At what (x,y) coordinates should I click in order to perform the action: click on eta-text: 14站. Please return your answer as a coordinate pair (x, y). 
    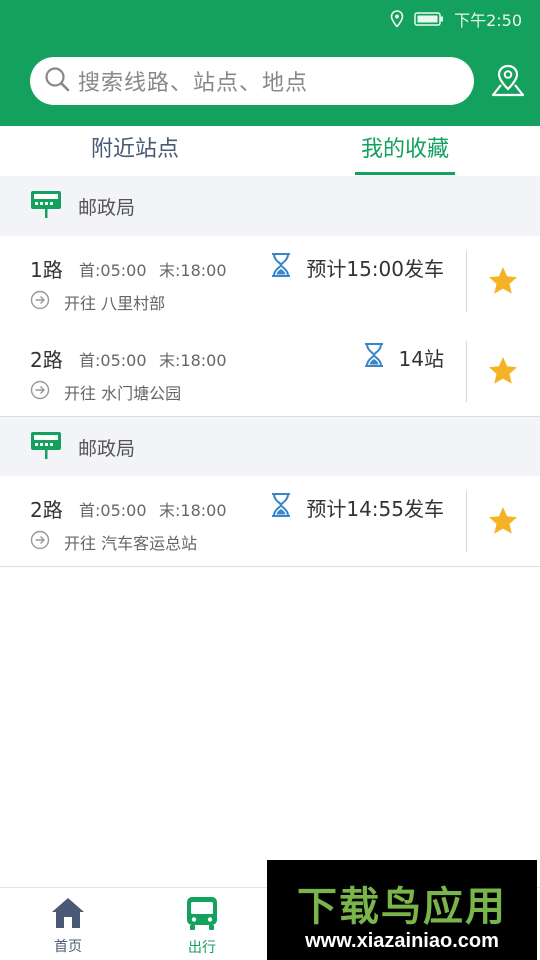
    Looking at the image, I should click on (421, 358).